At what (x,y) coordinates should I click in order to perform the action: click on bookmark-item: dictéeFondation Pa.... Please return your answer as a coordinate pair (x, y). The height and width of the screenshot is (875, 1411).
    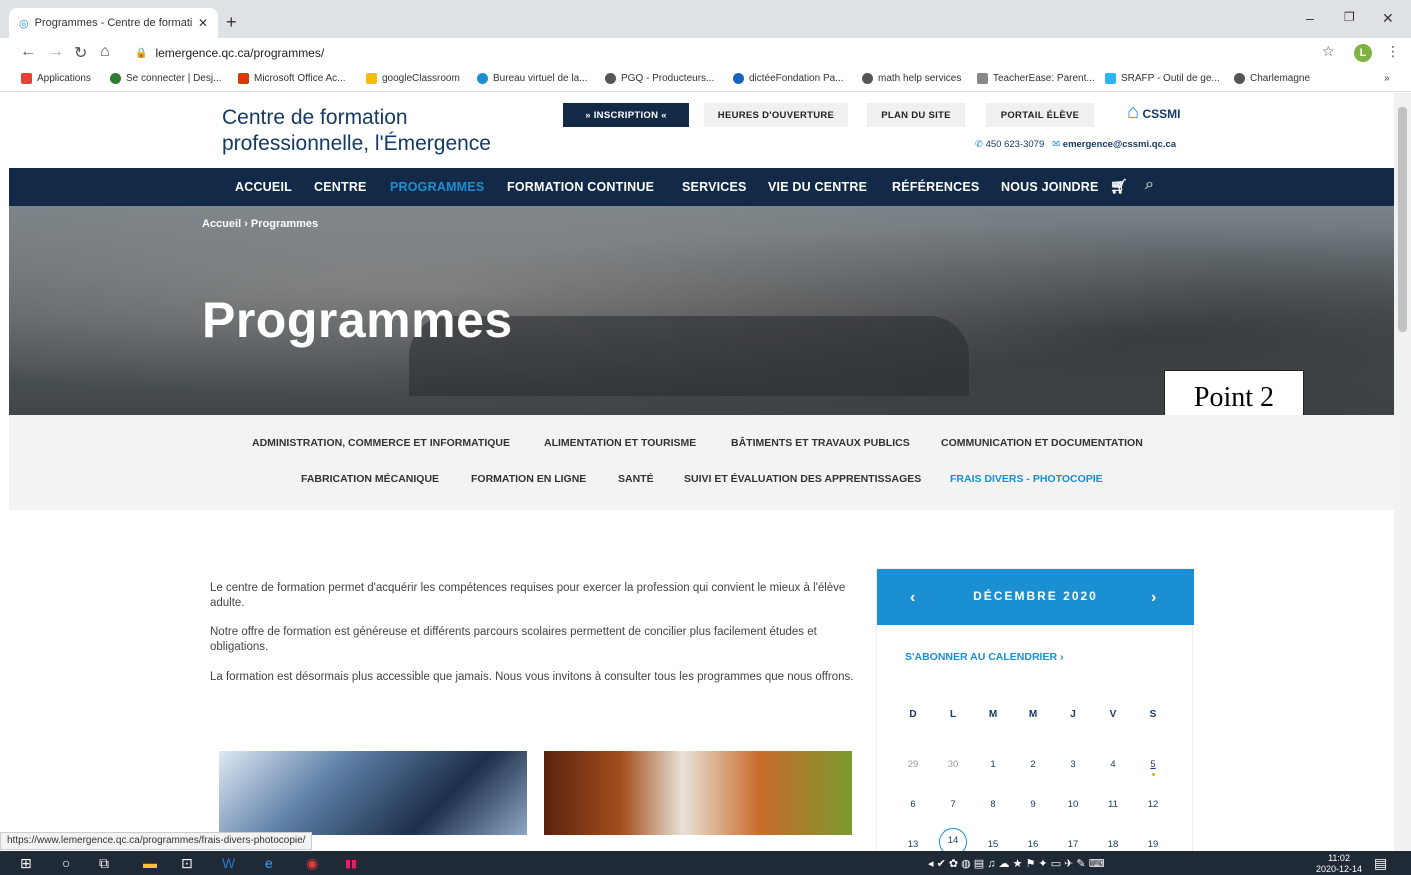
    Looking at the image, I should click on (788, 78).